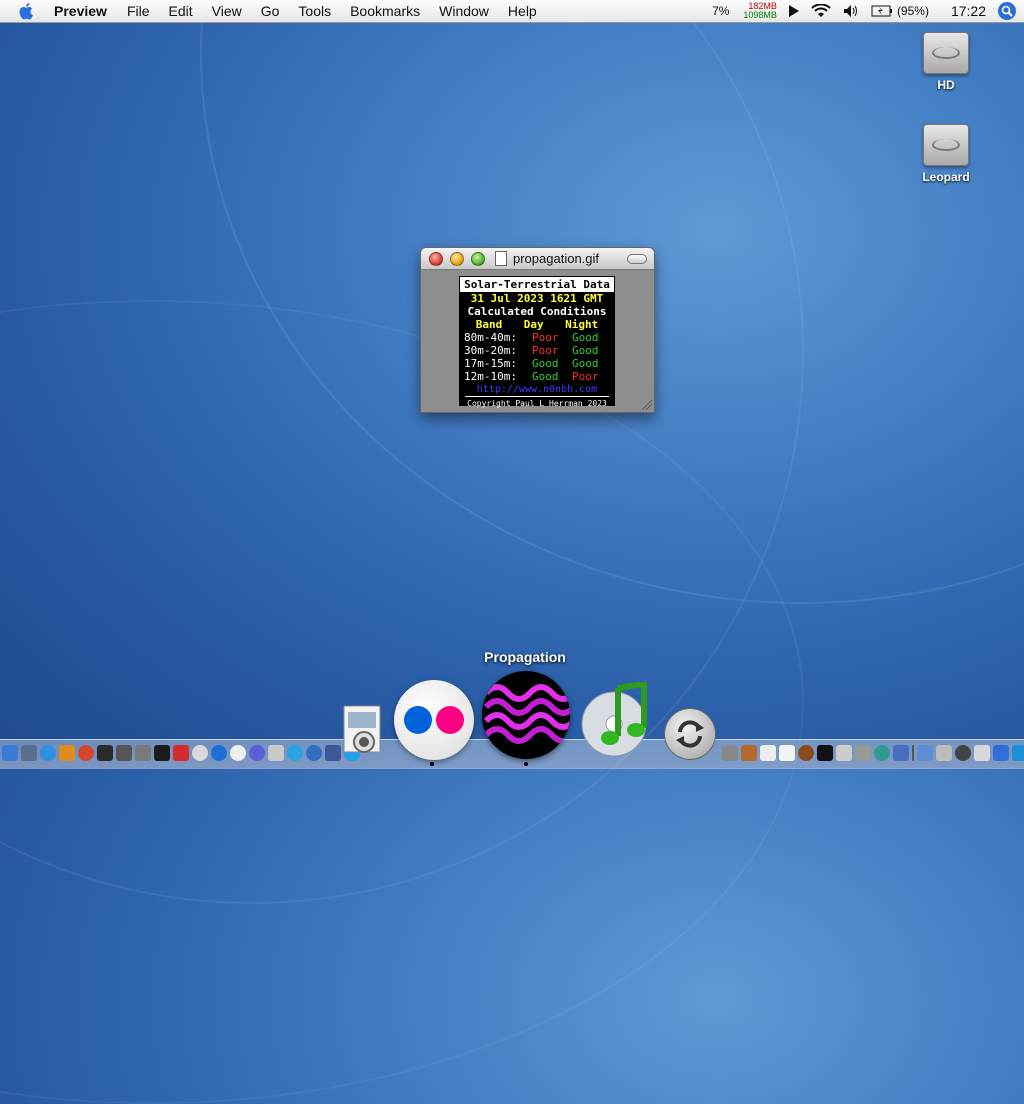 Image resolution: width=1024 pixels, height=1104 pixels. I want to click on terminal-icon, so click(825, 753).